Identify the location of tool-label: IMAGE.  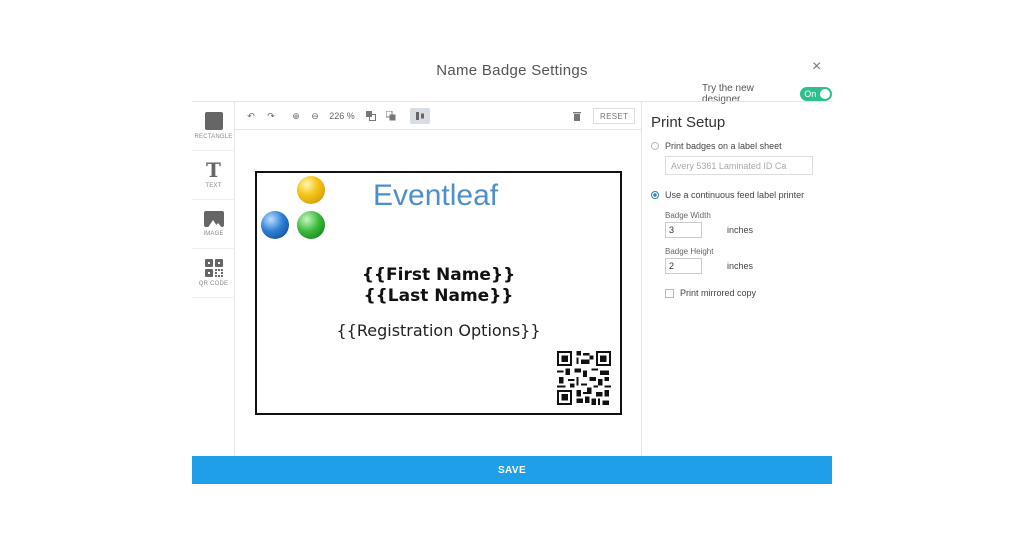
(213, 234).